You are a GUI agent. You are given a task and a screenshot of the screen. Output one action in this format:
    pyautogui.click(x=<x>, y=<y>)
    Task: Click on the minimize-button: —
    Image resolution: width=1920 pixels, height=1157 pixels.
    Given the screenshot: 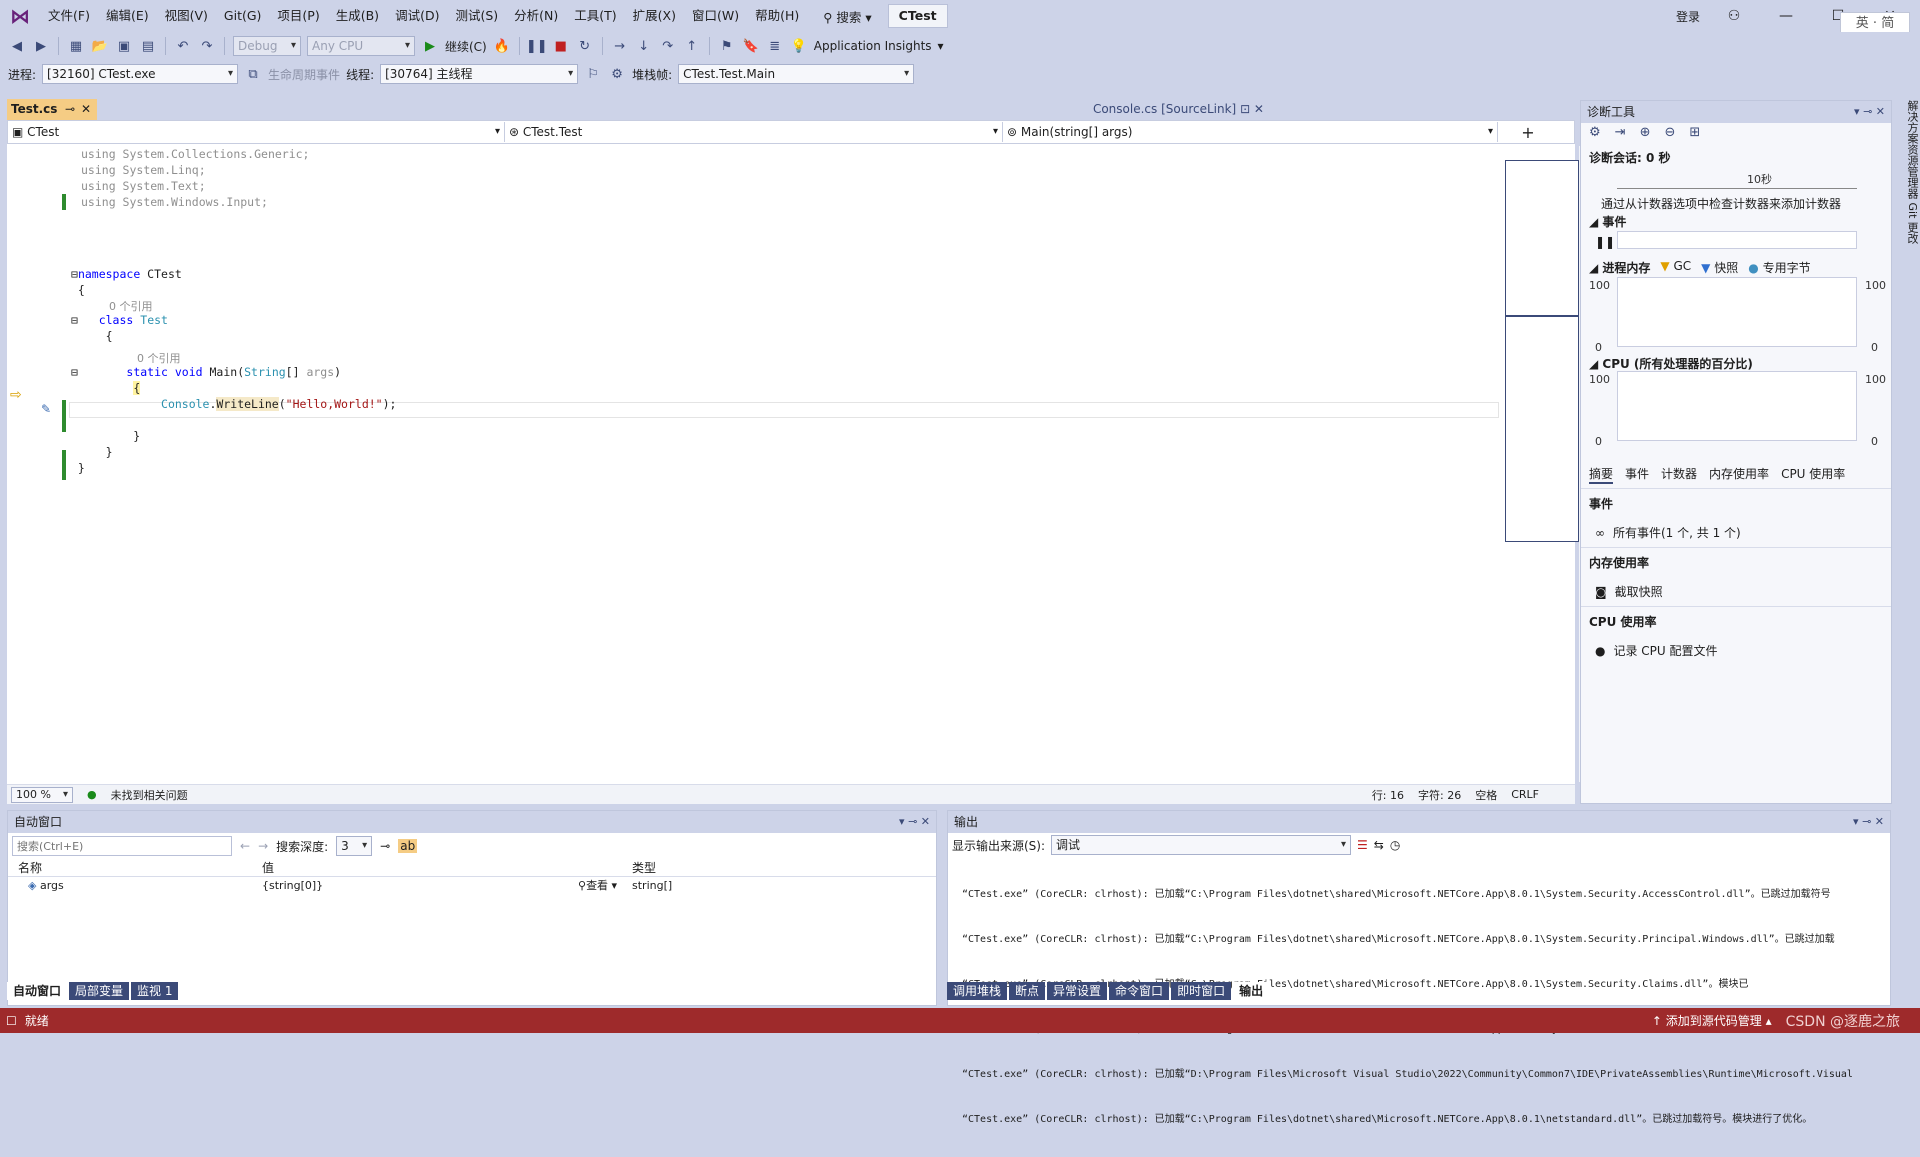 What is the action you would take?
    pyautogui.click(x=1786, y=16)
    